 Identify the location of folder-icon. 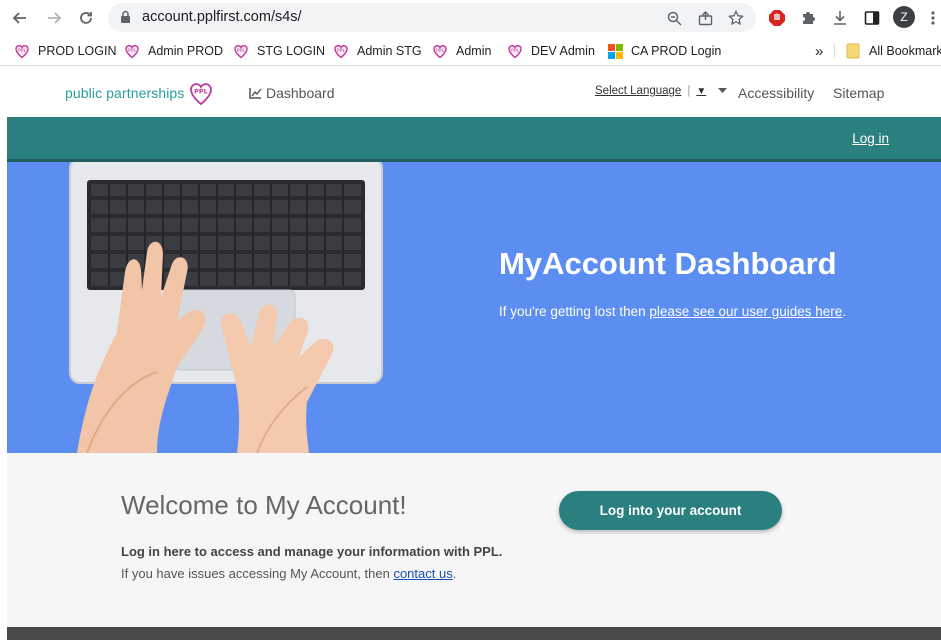
(853, 51).